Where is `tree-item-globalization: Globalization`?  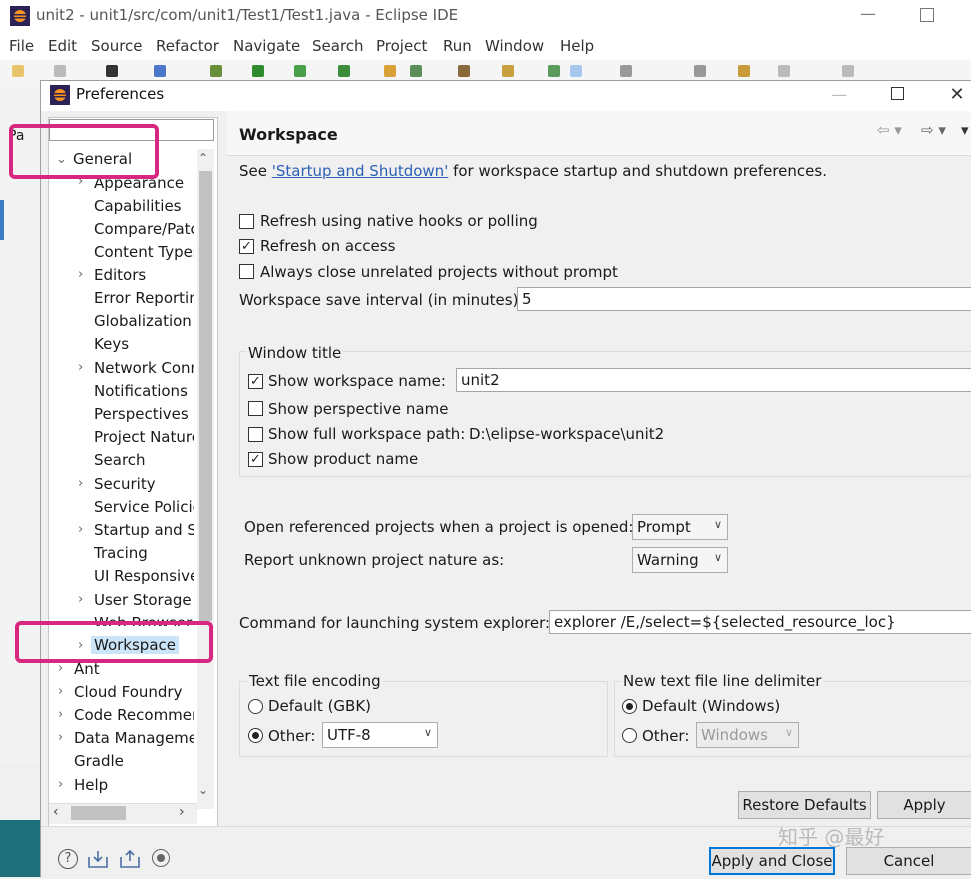 tree-item-globalization: Globalization is located at coordinates (144, 321).